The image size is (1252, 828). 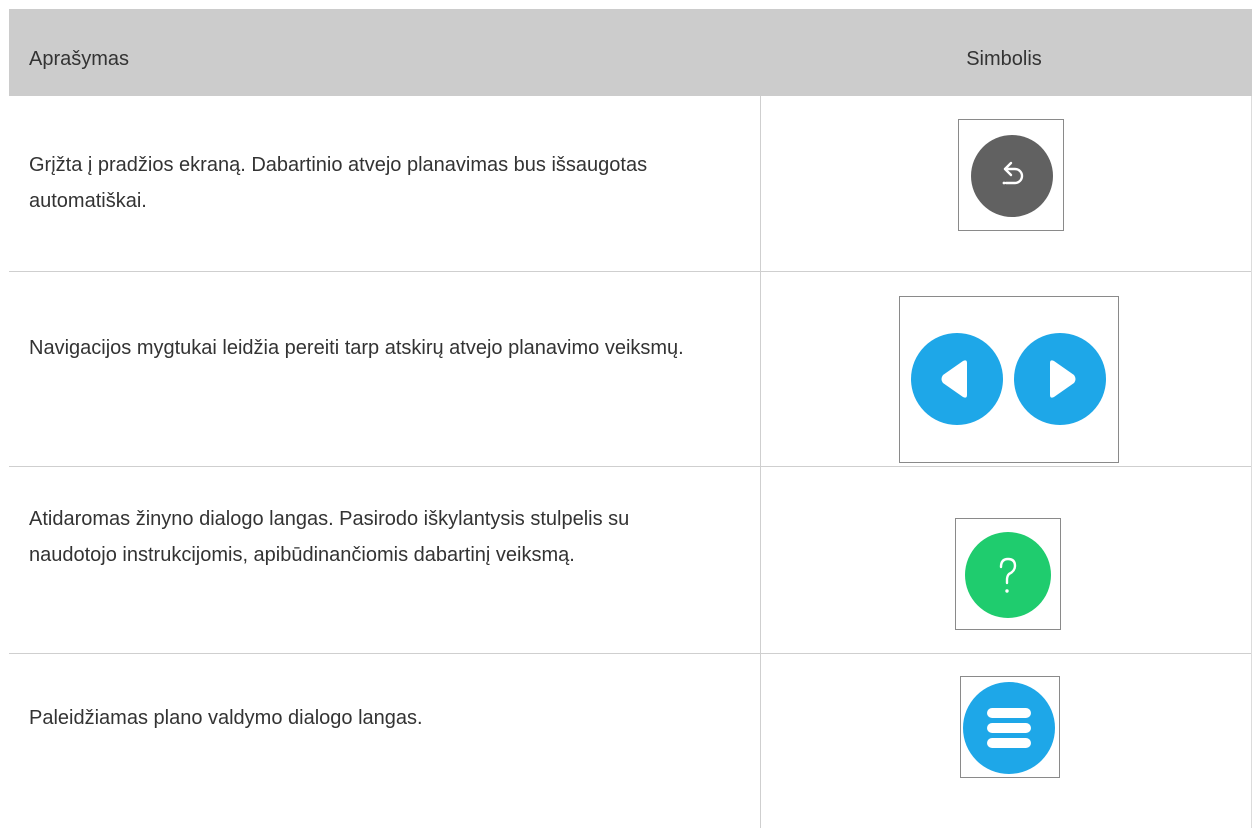 I want to click on column-divider, so click(x=760, y=462).